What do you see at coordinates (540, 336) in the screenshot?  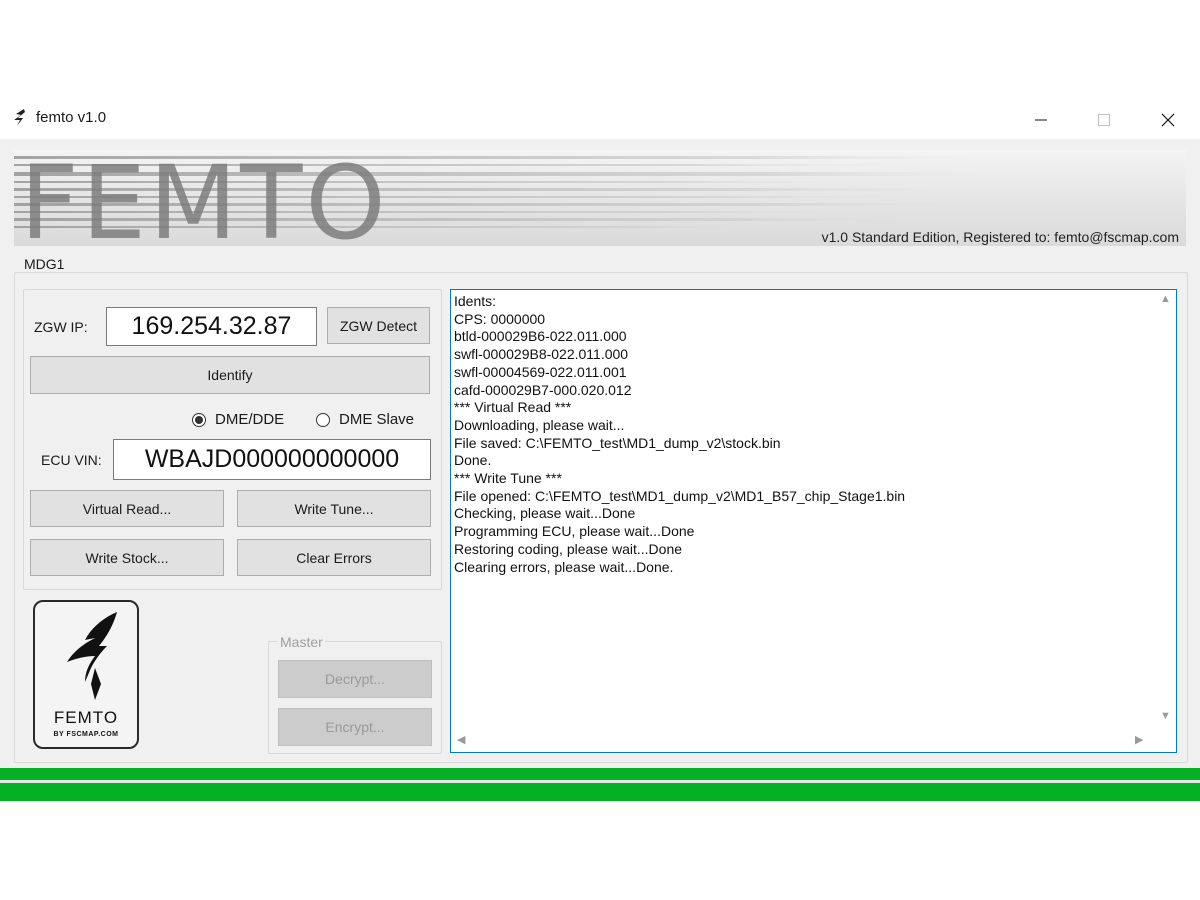 I see `log-line: btld-000029B6-022.011.000` at bounding box center [540, 336].